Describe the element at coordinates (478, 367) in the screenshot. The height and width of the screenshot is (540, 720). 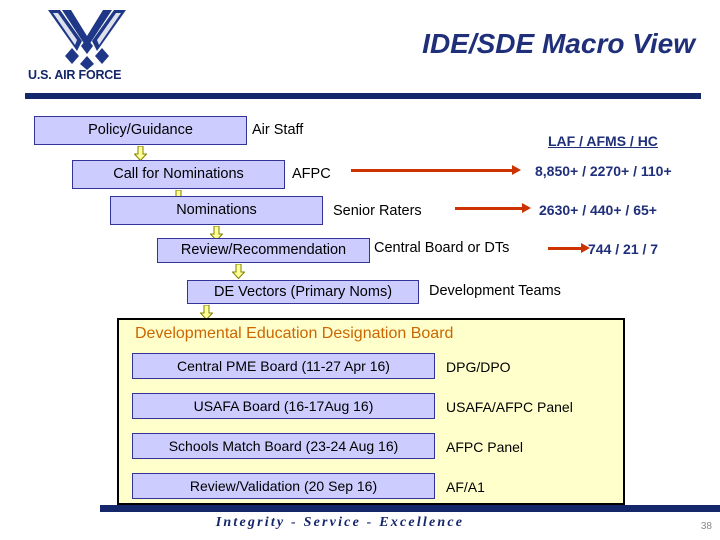
I see `de-board-owner-central-pme: DPG/DPO` at that location.